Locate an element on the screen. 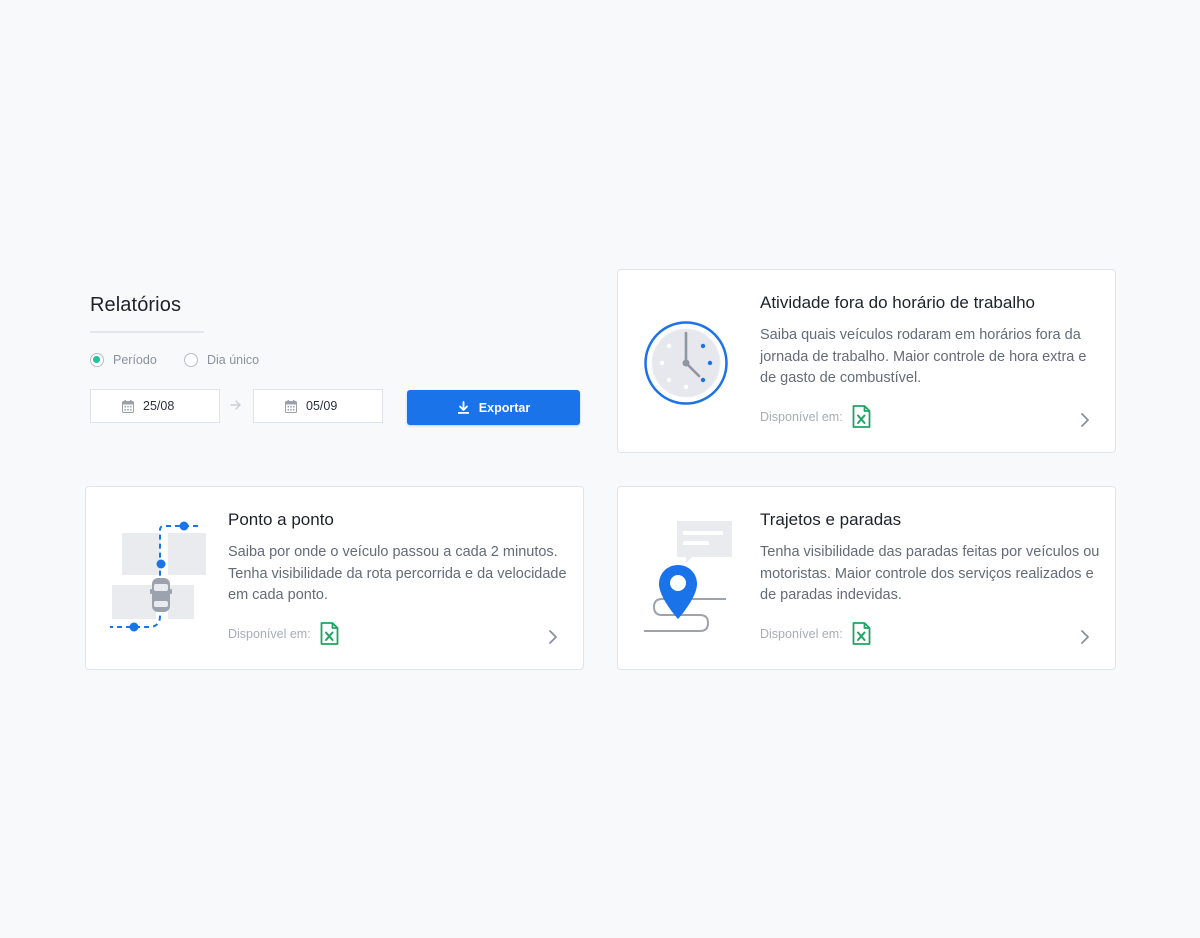  car-icon is located at coordinates (161, 595).